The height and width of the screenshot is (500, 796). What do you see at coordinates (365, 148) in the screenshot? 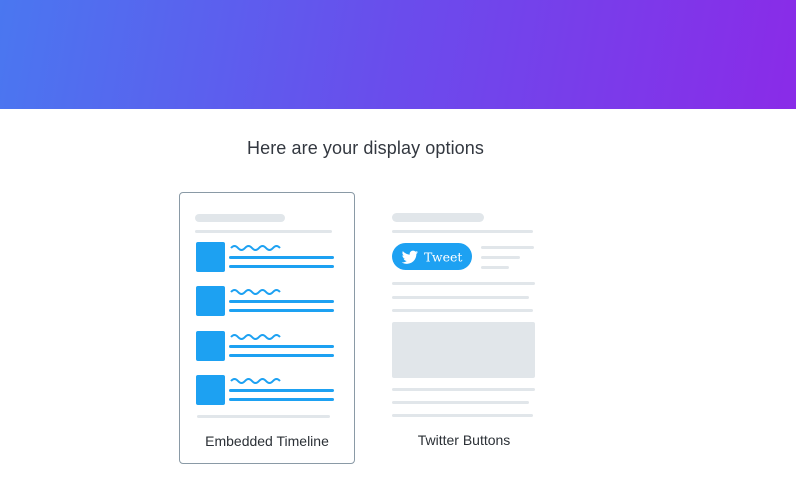
I see `page-heading: Here are your display options` at bounding box center [365, 148].